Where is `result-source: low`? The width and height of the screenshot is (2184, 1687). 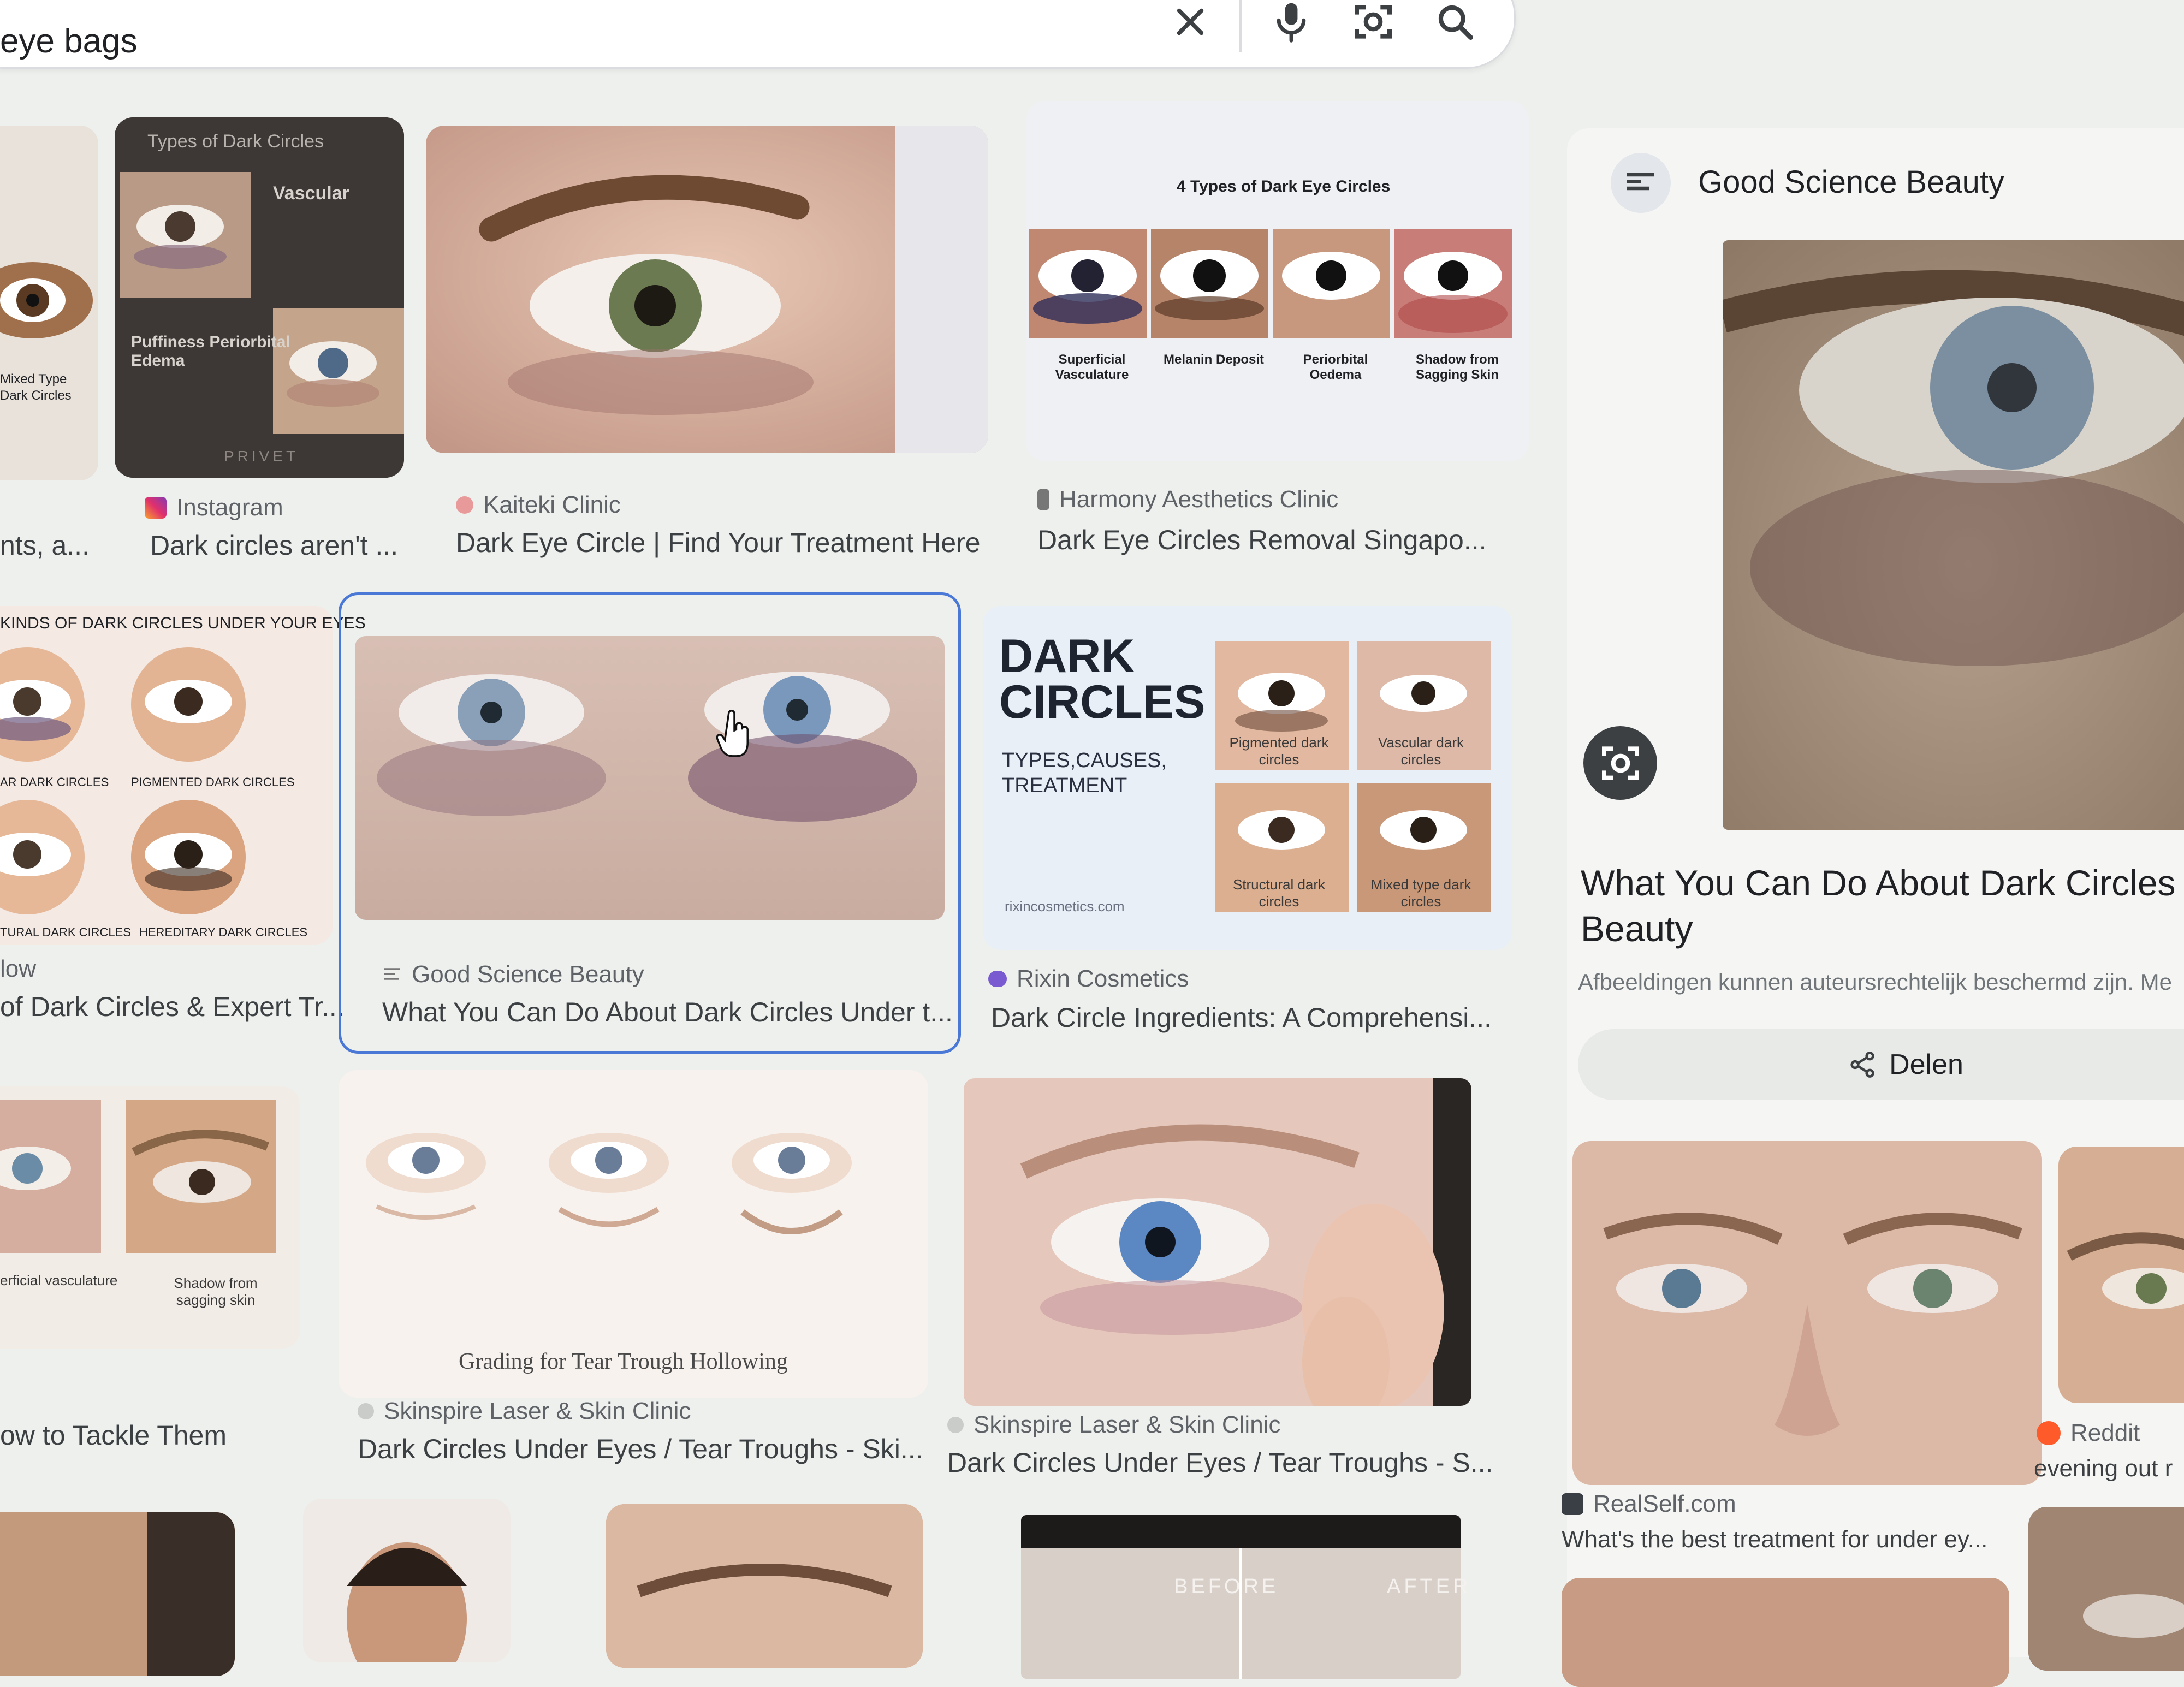 result-source: low is located at coordinates (18, 969).